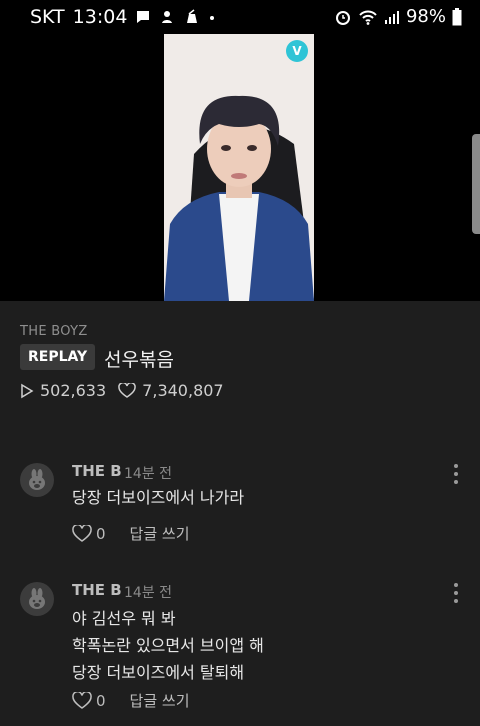  I want to click on comment-line: 야 김선우 뭐 봐, so click(124, 618).